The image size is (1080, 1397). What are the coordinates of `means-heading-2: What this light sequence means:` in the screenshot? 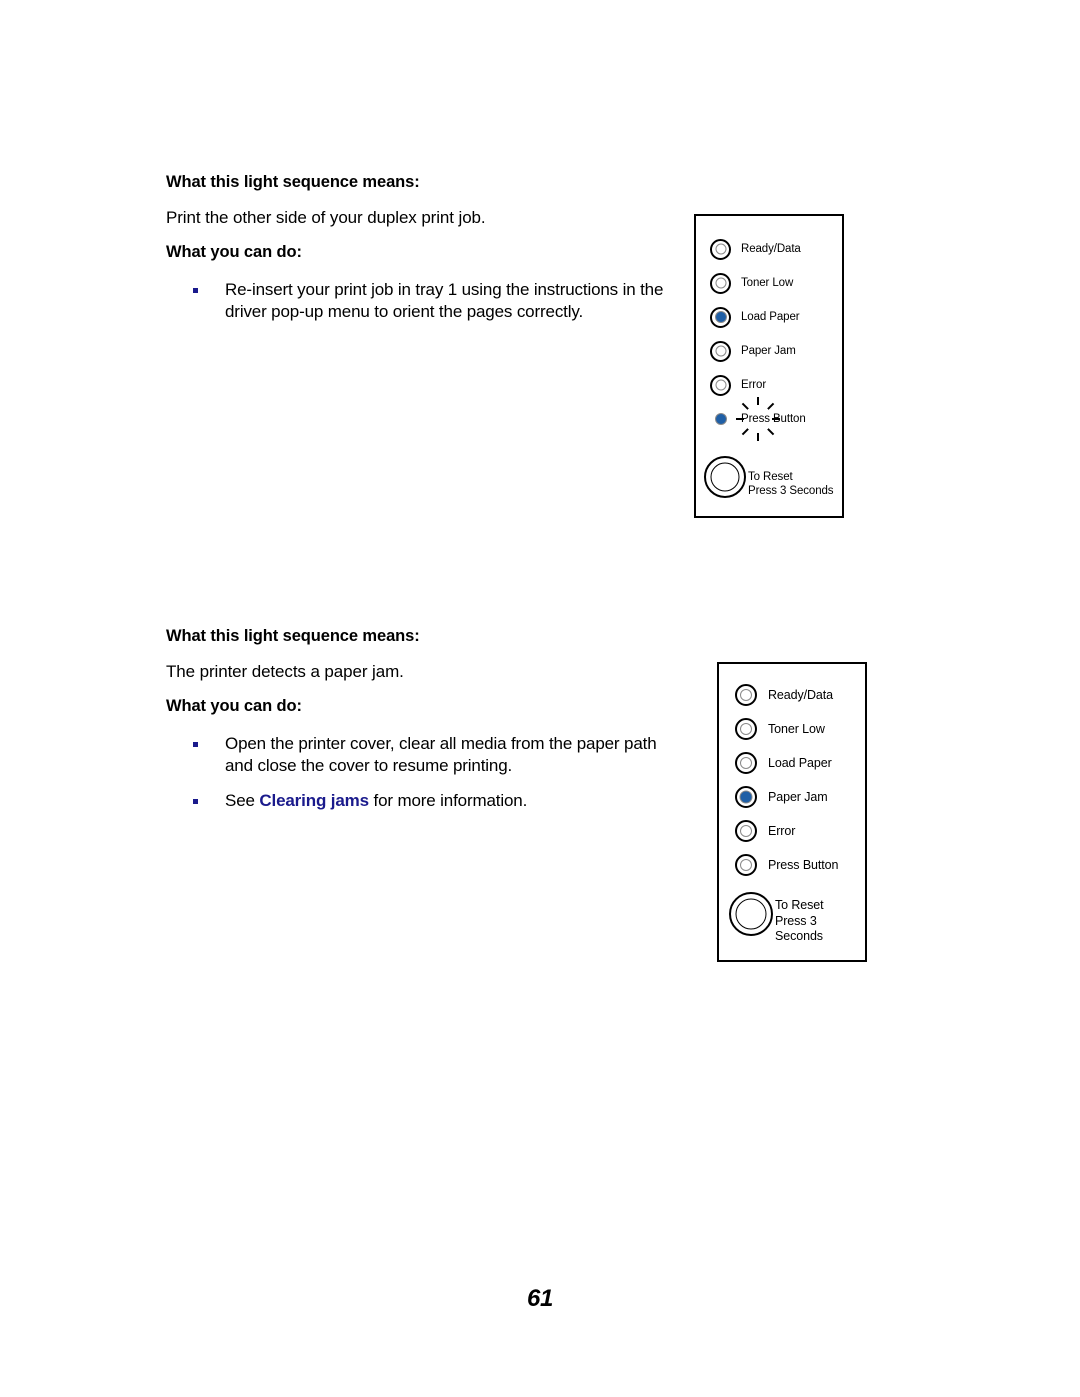 It's located at (293, 636).